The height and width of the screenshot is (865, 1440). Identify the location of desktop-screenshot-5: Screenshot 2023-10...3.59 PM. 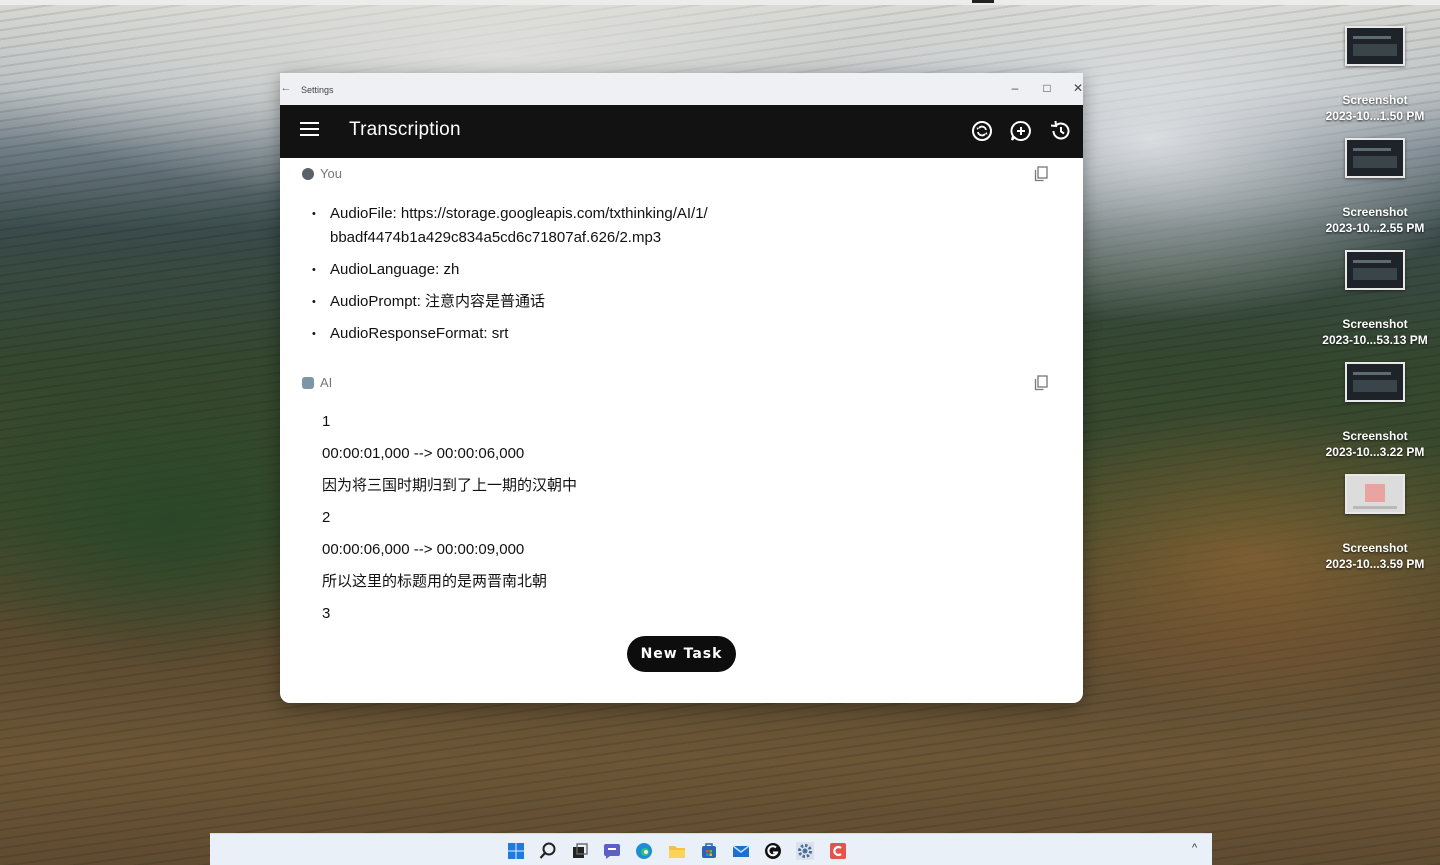
(1375, 523).